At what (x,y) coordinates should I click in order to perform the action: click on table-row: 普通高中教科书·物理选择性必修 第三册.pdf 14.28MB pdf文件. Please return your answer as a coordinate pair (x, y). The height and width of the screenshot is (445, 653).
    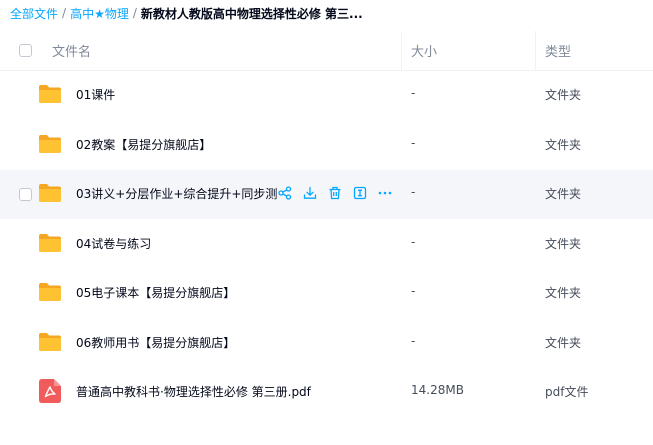
    Looking at the image, I should click on (326, 392).